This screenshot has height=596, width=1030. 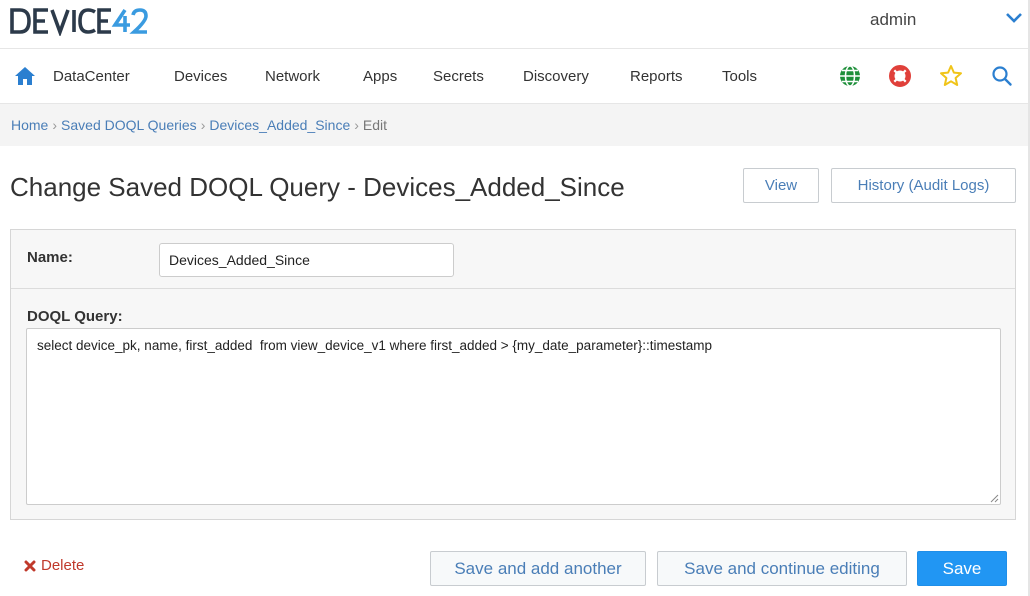 I want to click on delete-link: Delete, so click(x=54, y=565).